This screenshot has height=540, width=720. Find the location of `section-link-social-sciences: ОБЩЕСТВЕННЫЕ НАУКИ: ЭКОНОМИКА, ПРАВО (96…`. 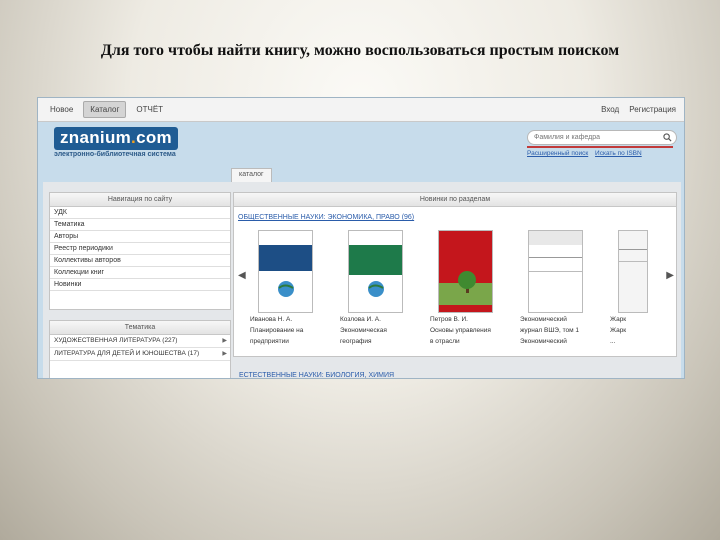

section-link-social-sciences: ОБЩЕСТВЕННЫЕ НАУКИ: ЭКОНОМИКА, ПРАВО (96… is located at coordinates (326, 217).